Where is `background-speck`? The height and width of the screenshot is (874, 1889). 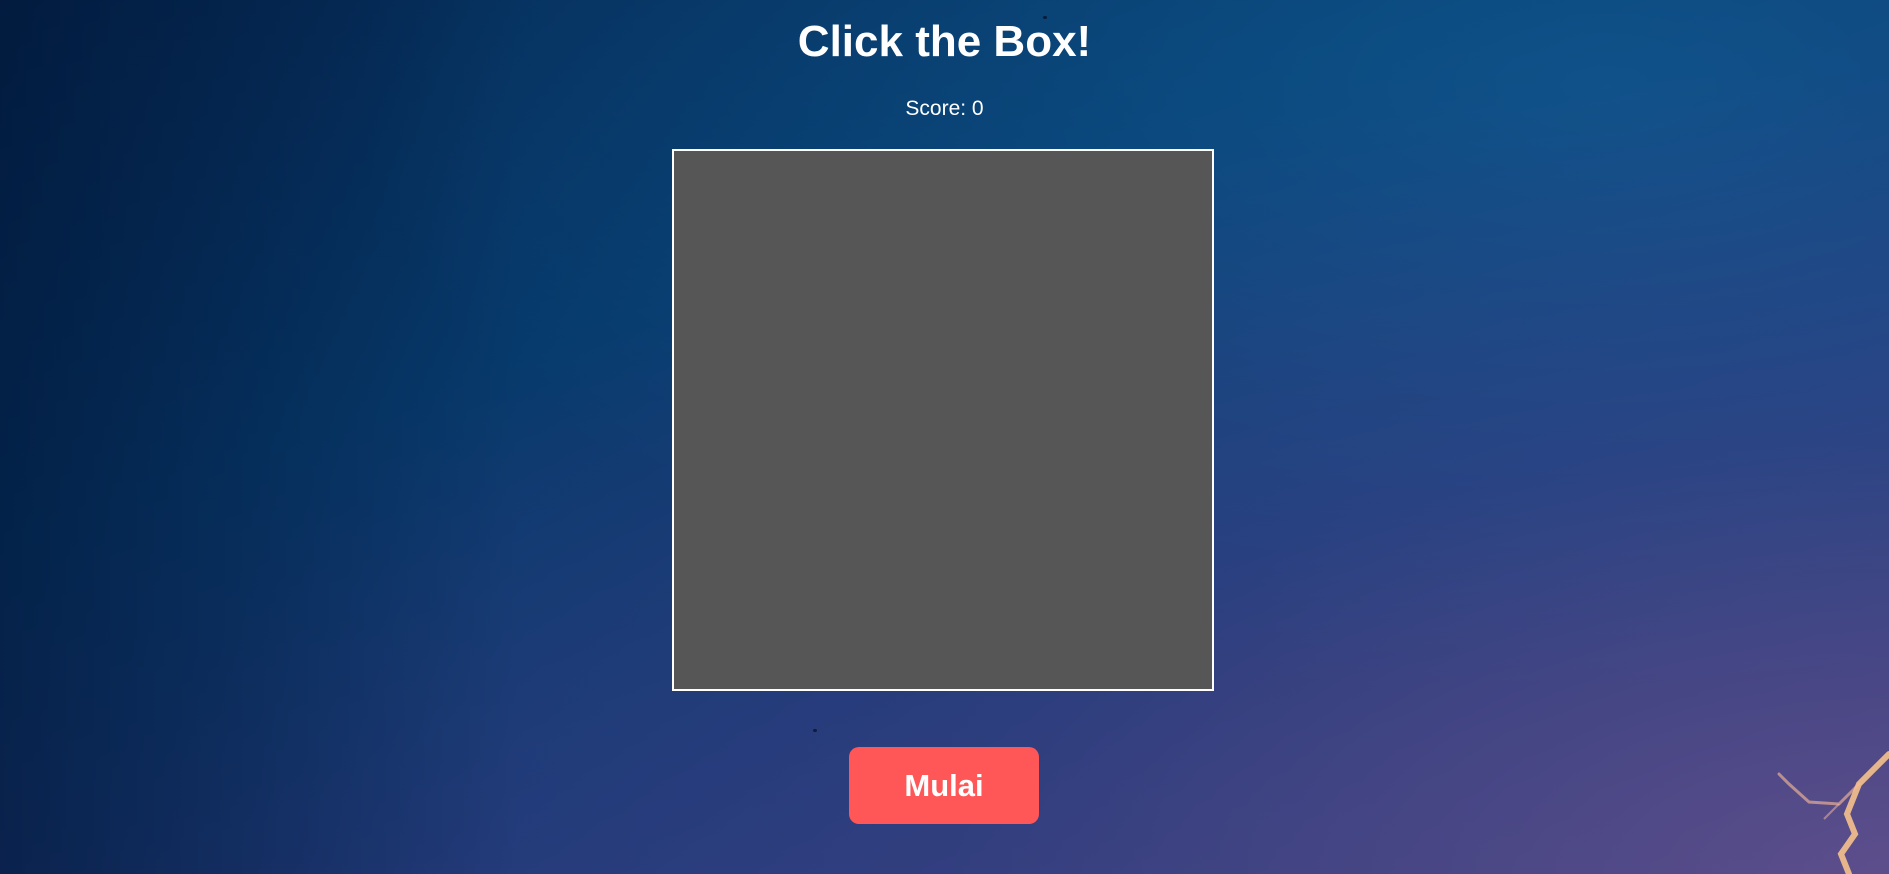 background-speck is located at coordinates (815, 730).